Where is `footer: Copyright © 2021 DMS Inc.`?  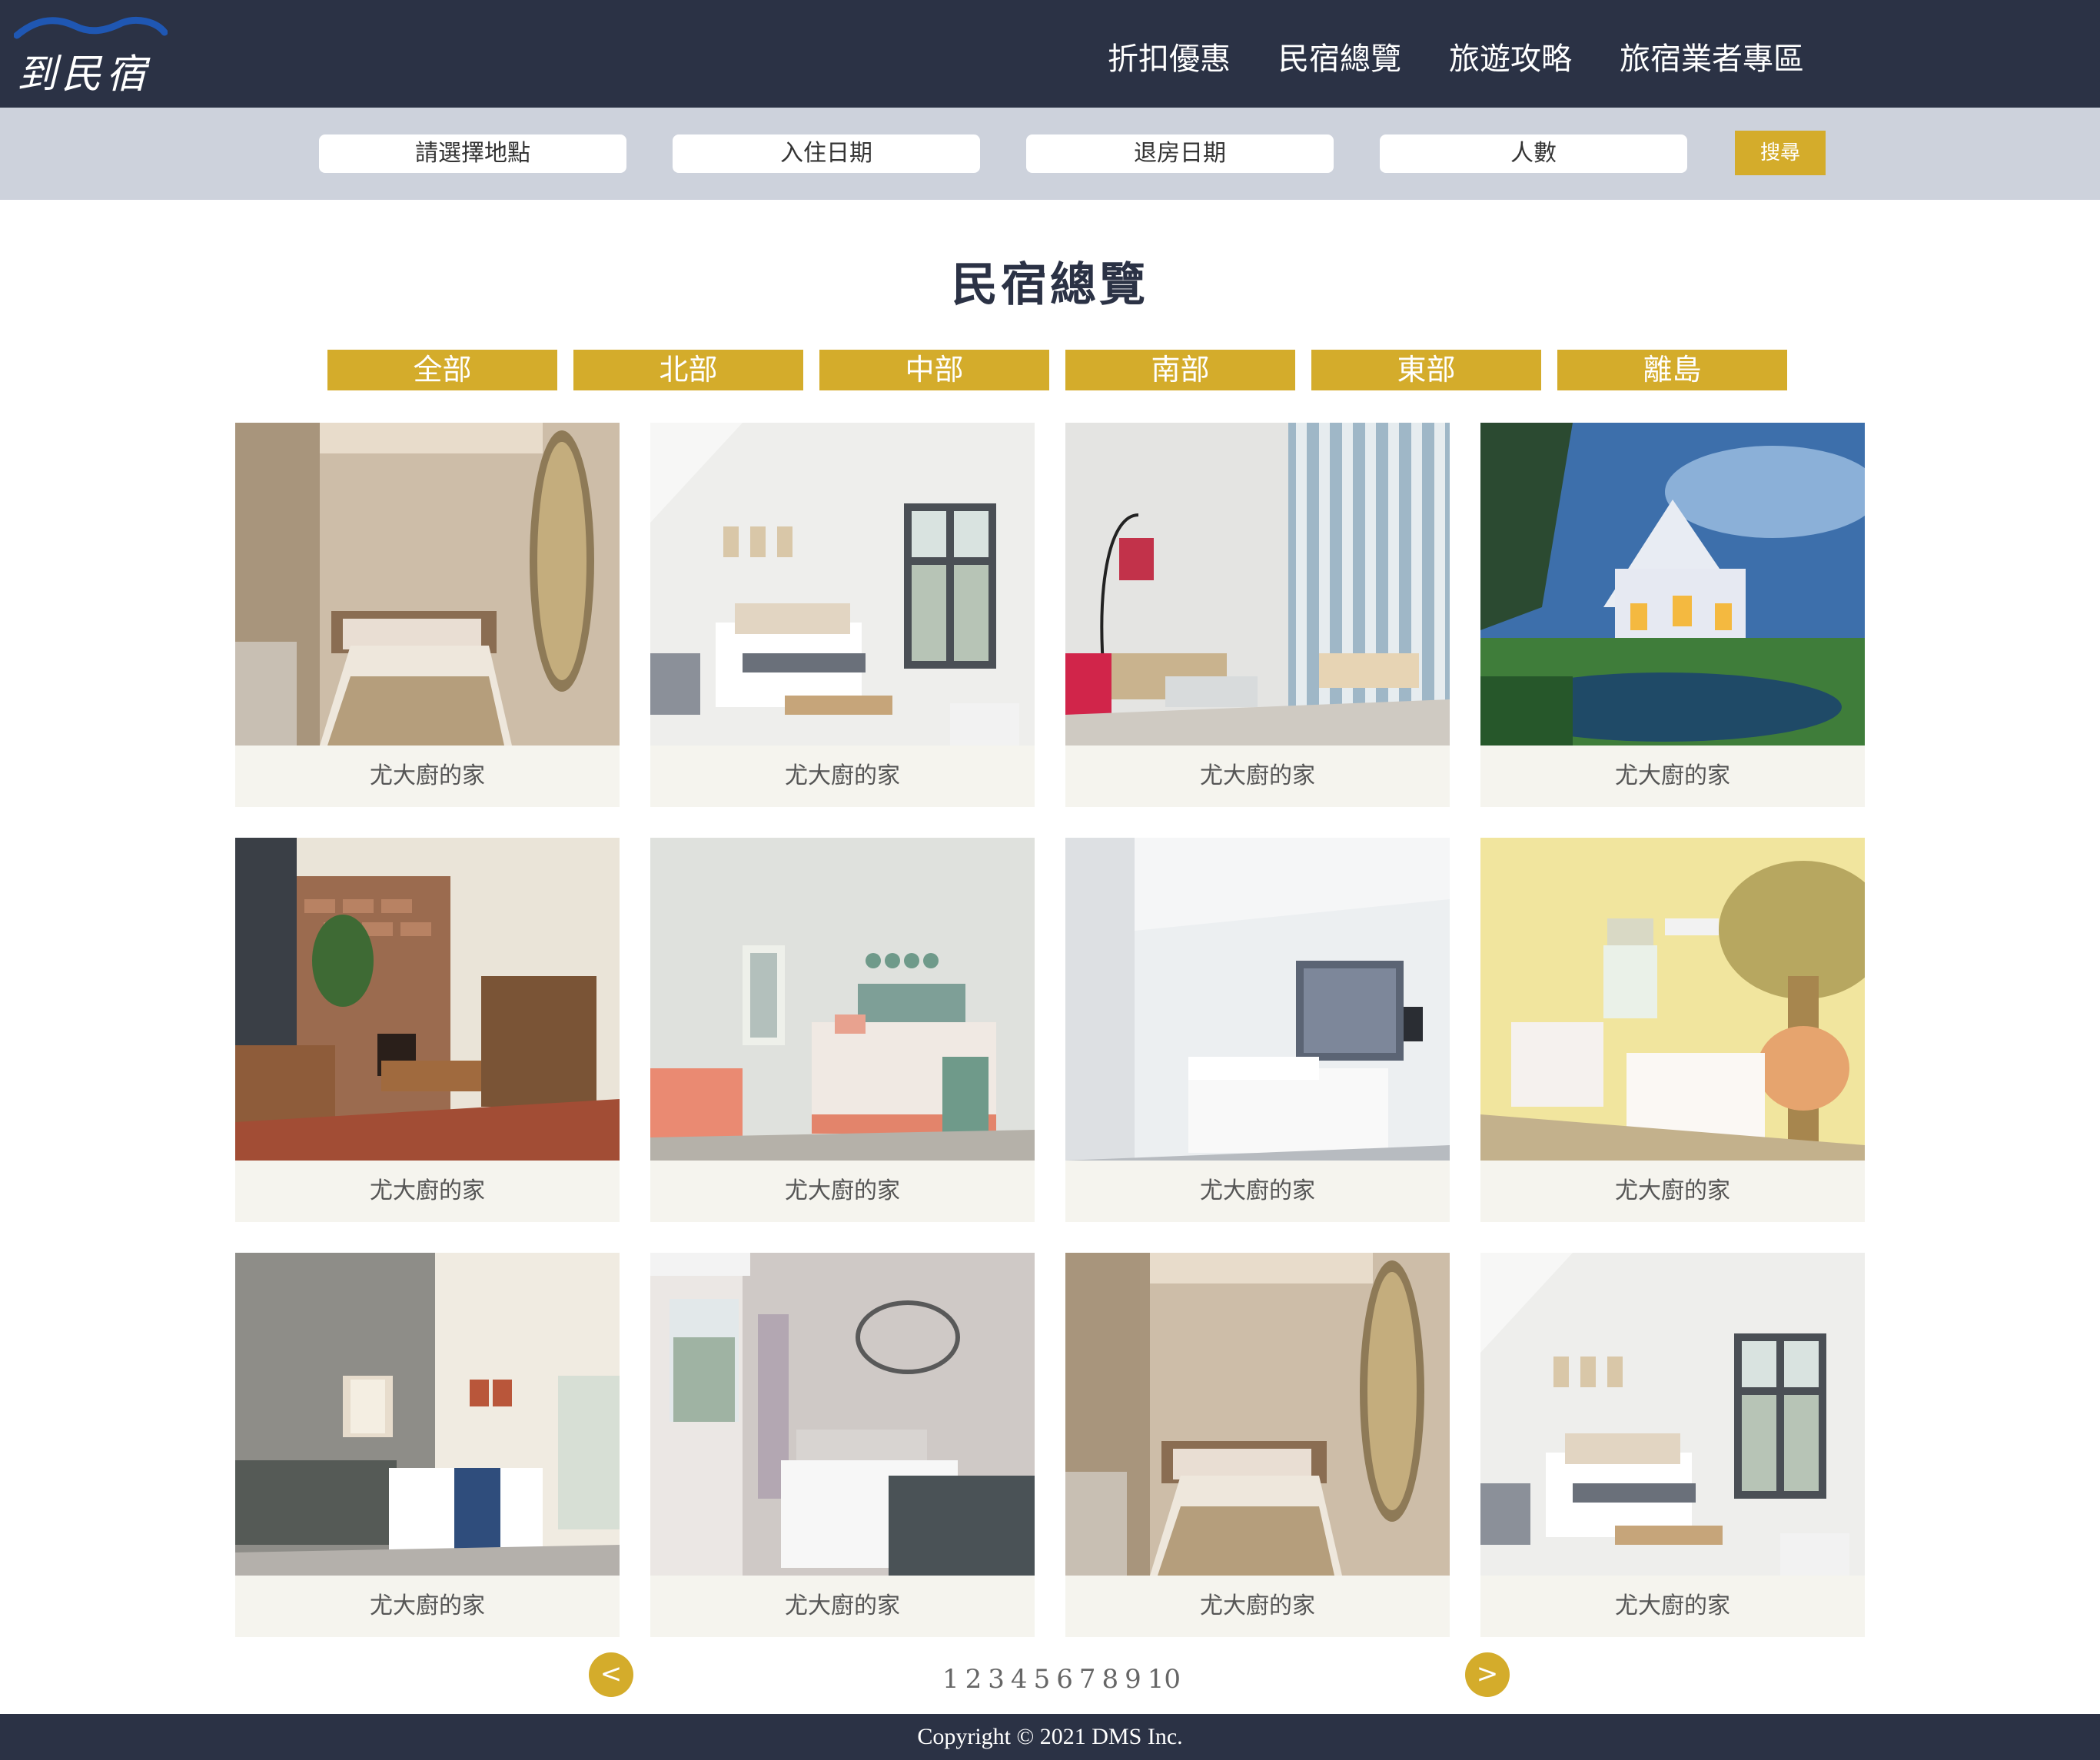
footer: Copyright © 2021 DMS Inc. is located at coordinates (1050, 1737).